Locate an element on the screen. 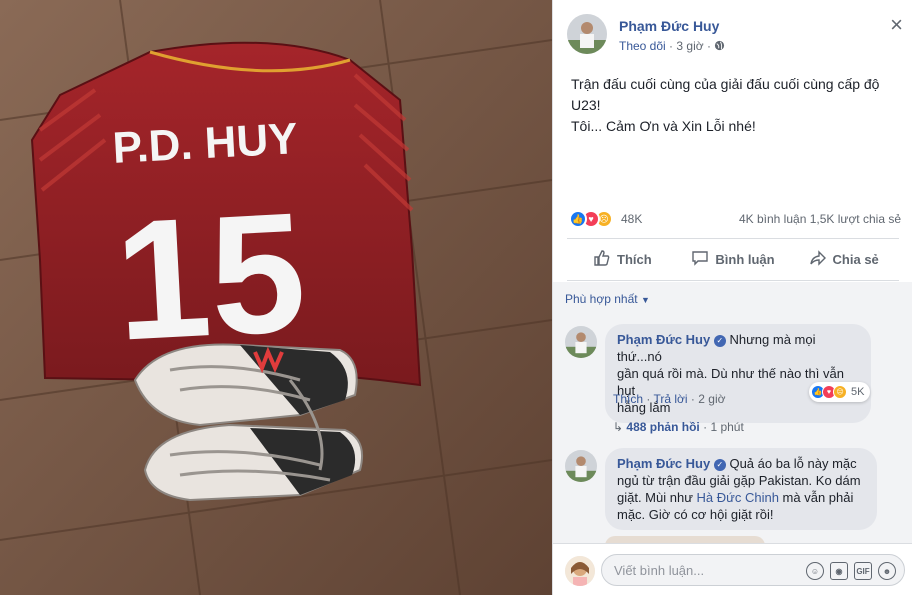  post-time: 3 giờ is located at coordinates (689, 46).